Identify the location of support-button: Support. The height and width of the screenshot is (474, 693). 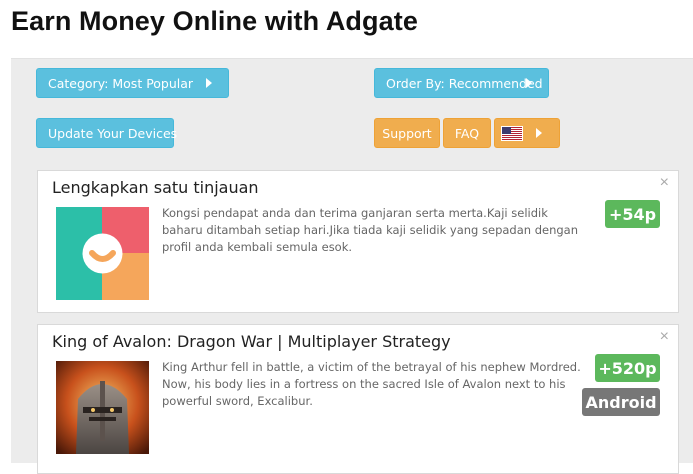
(407, 133).